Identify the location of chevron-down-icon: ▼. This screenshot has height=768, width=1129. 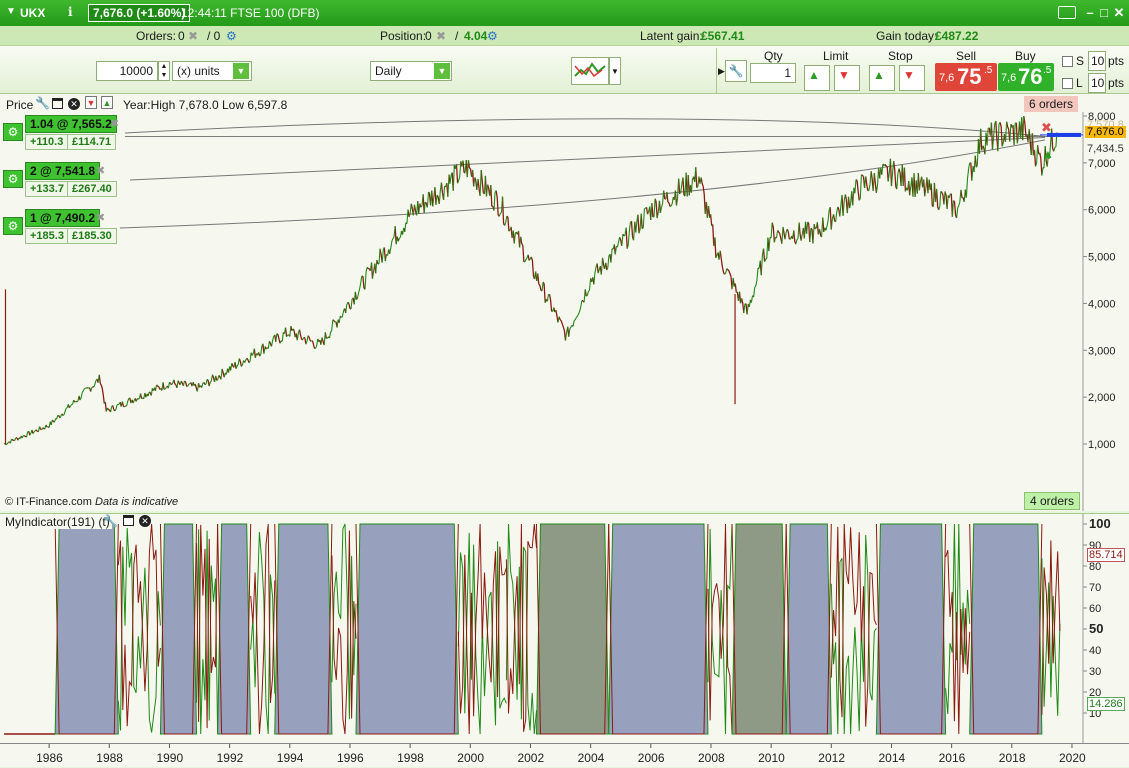
(11, 11).